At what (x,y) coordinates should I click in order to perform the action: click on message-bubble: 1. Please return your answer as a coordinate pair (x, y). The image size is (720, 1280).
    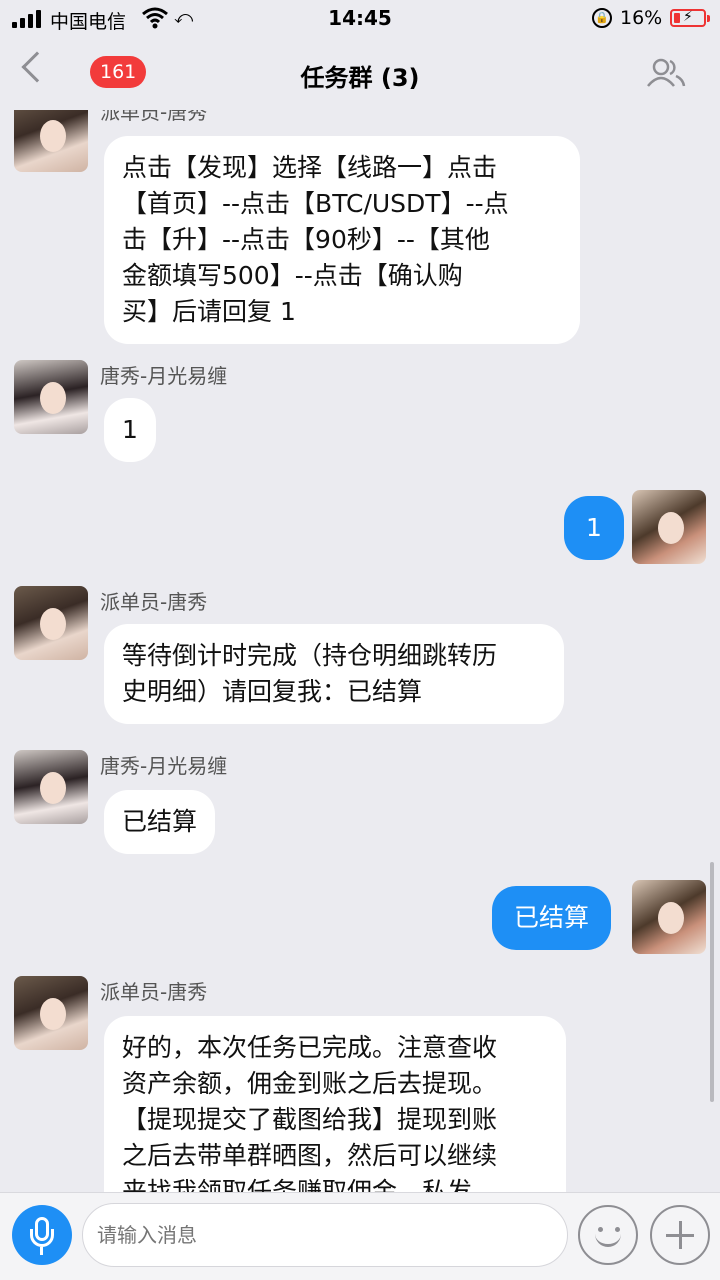
    Looking at the image, I should click on (130, 430).